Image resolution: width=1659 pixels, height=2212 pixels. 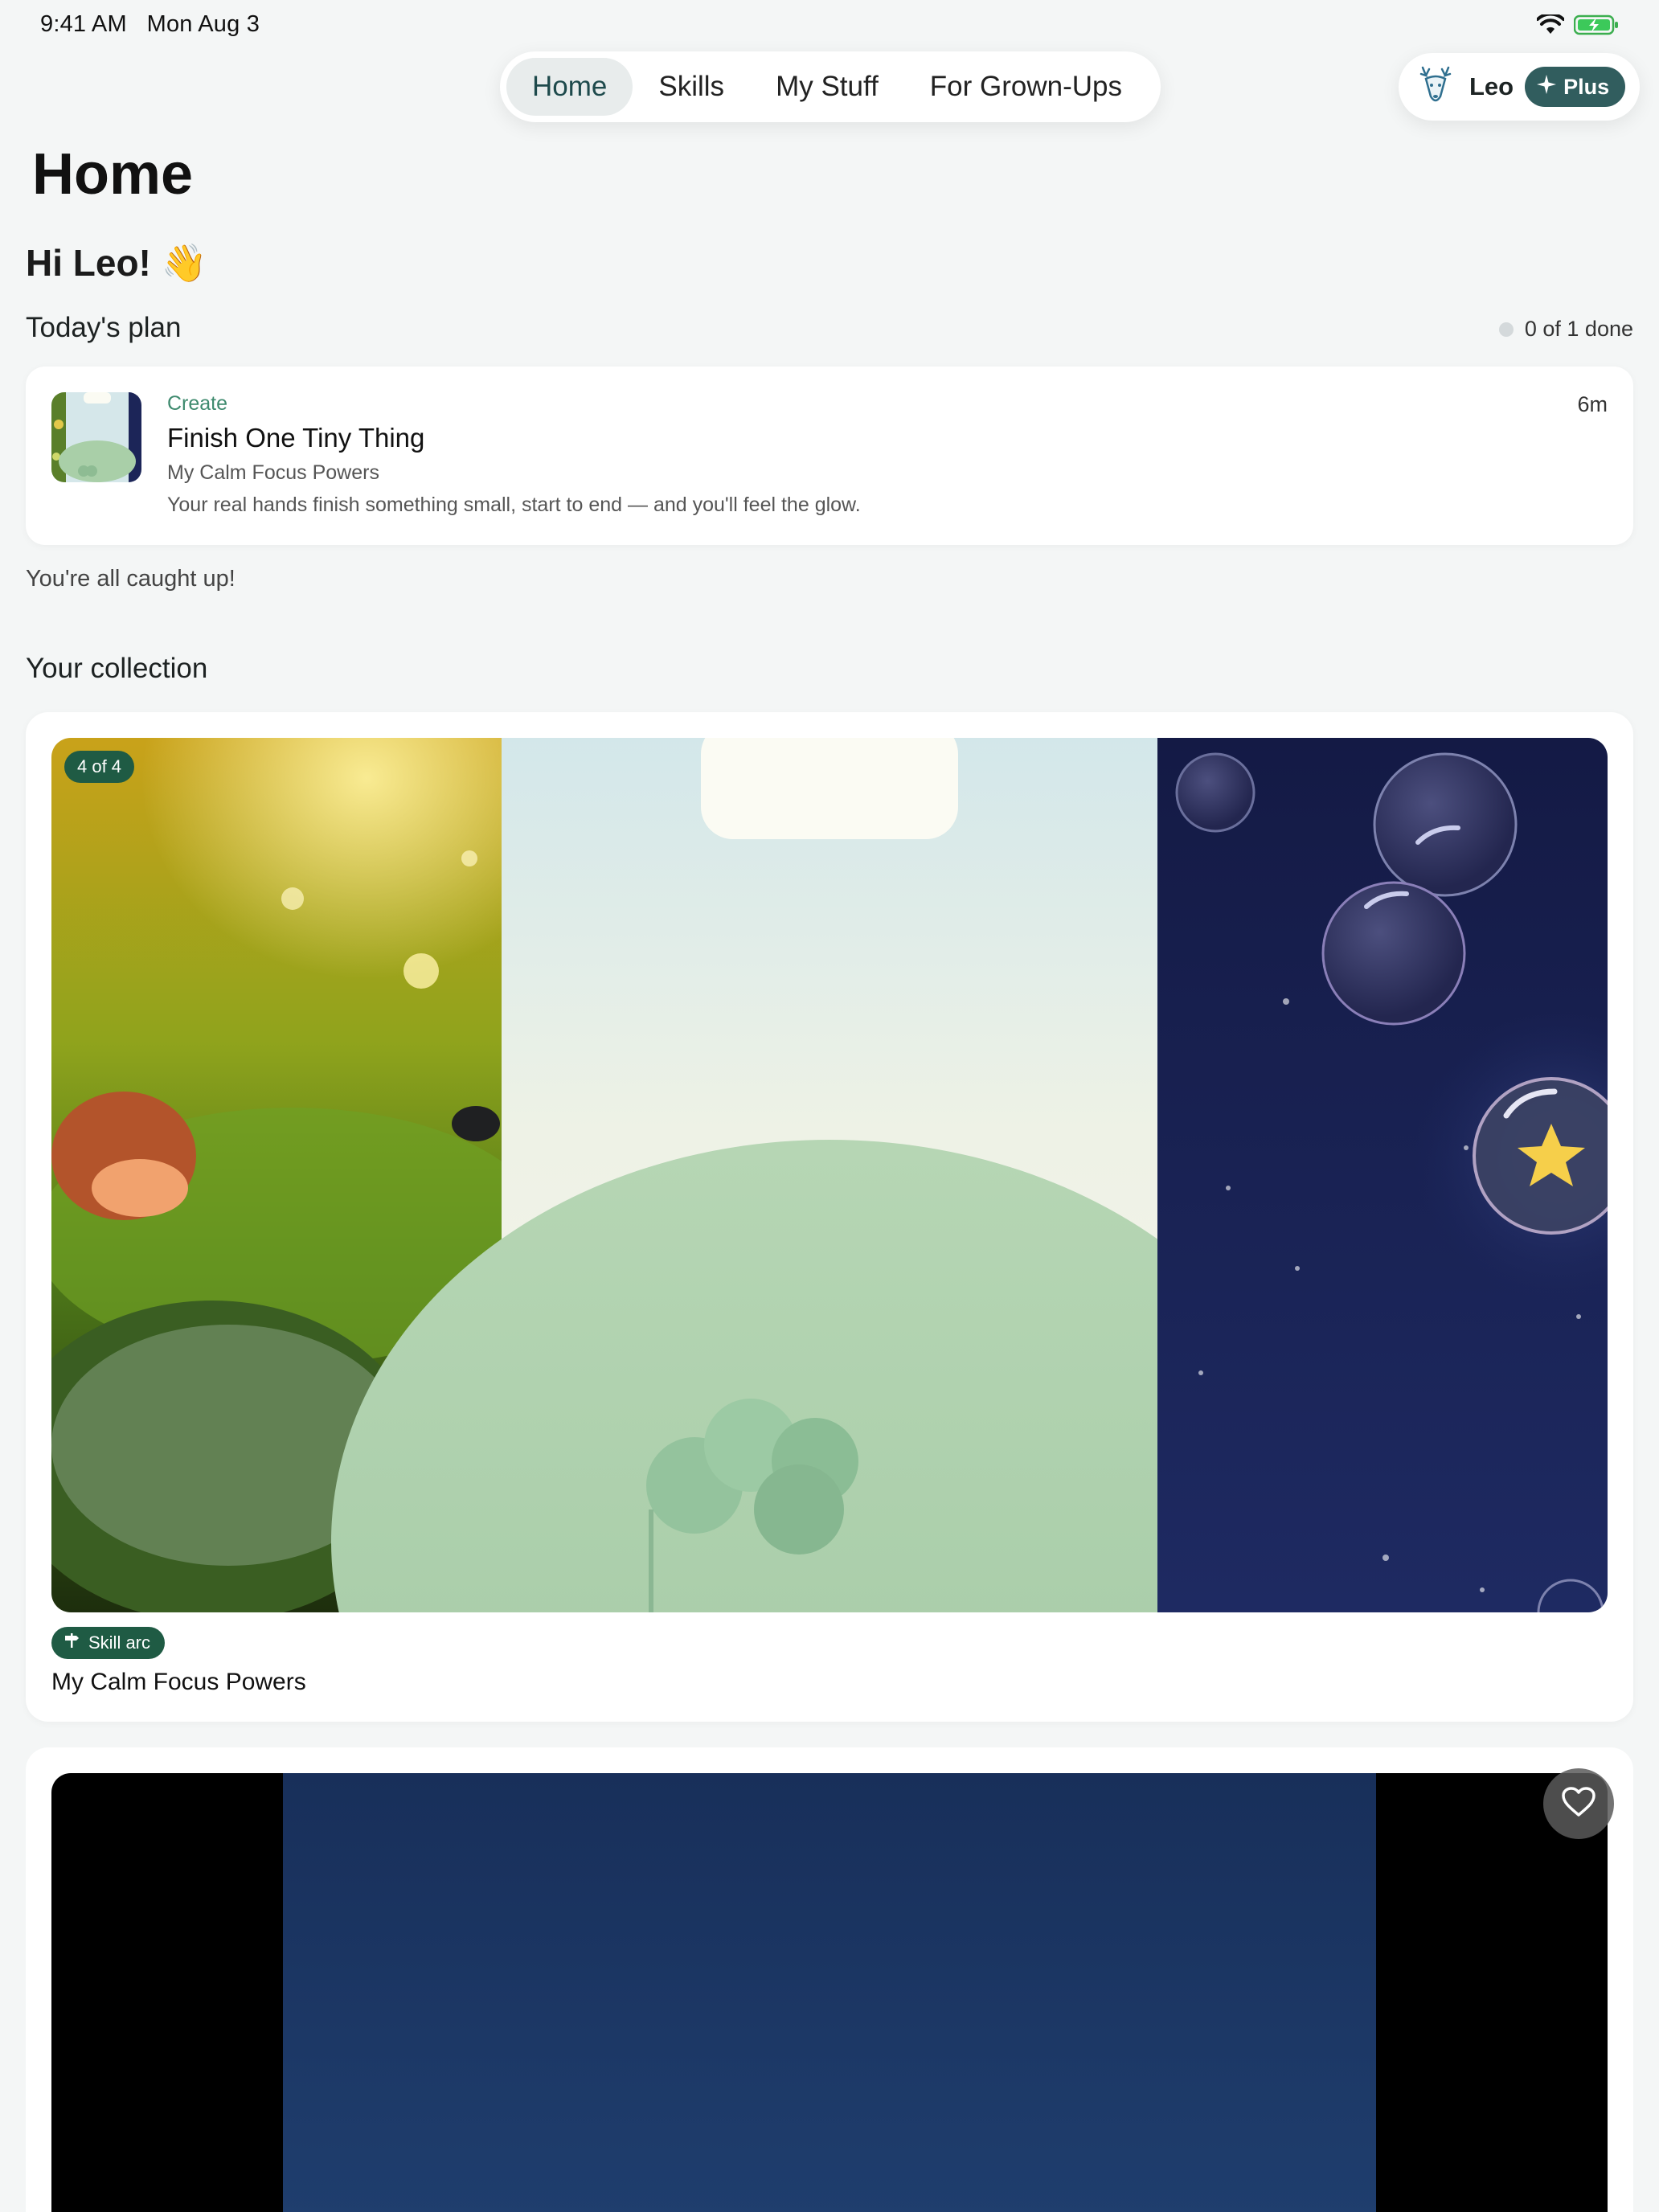 I want to click on profile-button: Leo Plus, so click(x=1519, y=87).